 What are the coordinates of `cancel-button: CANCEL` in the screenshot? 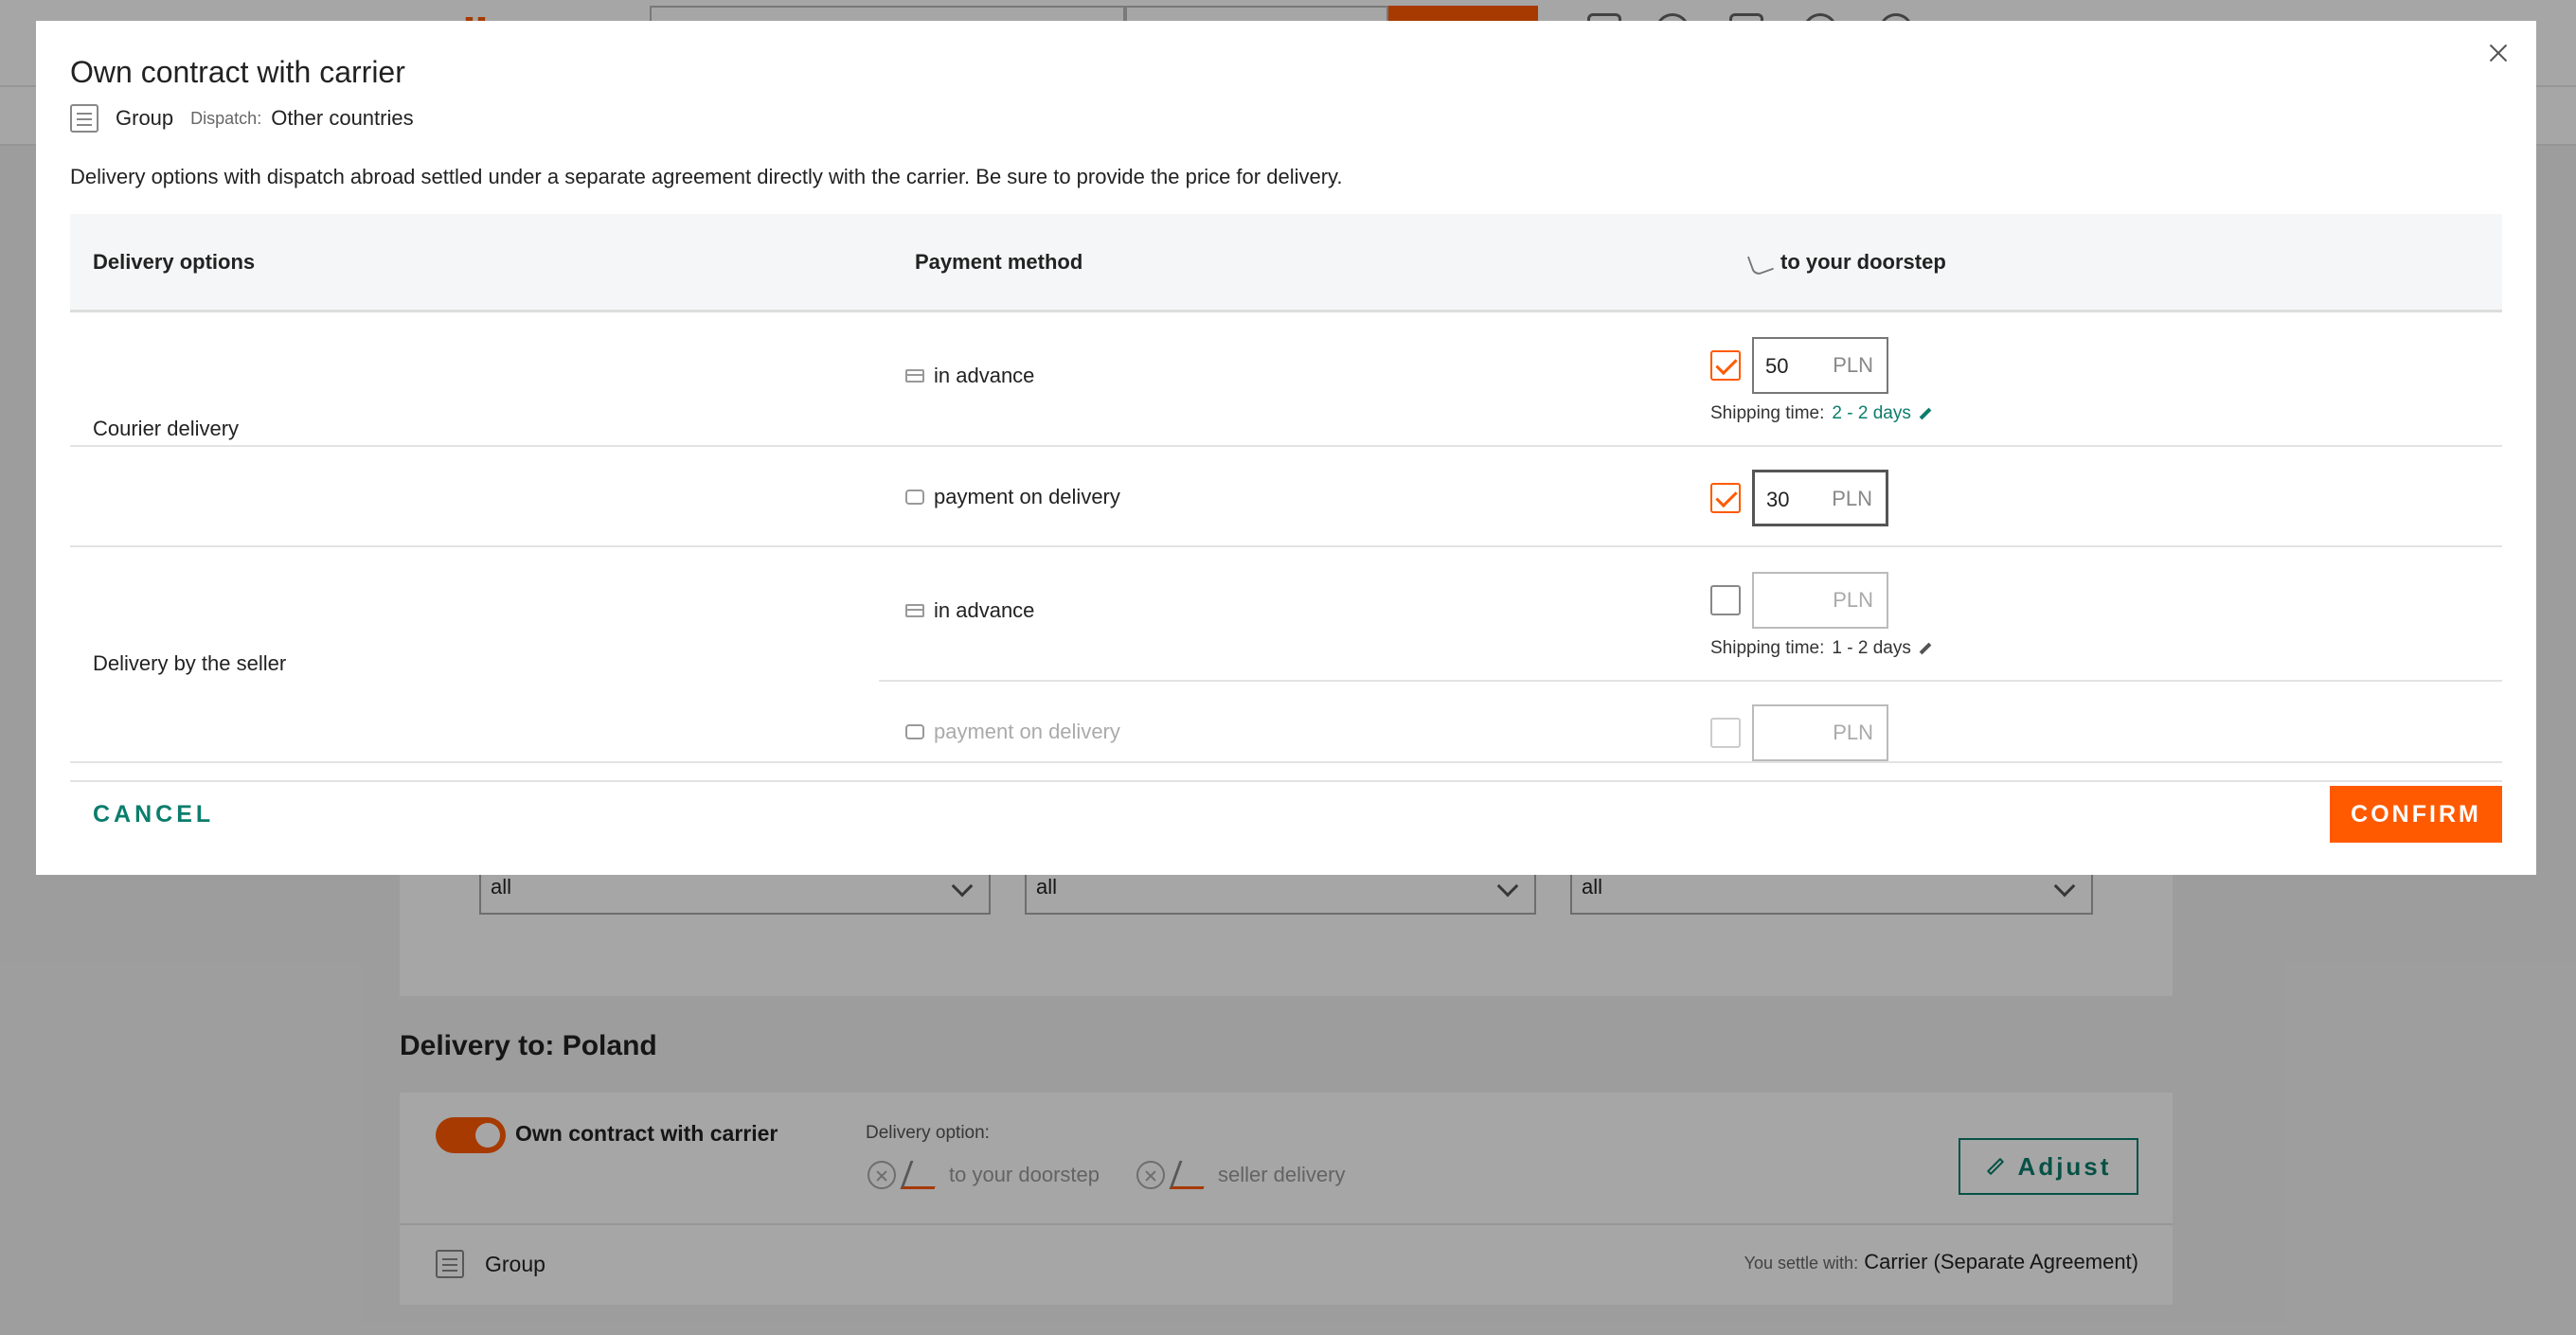 It's located at (153, 814).